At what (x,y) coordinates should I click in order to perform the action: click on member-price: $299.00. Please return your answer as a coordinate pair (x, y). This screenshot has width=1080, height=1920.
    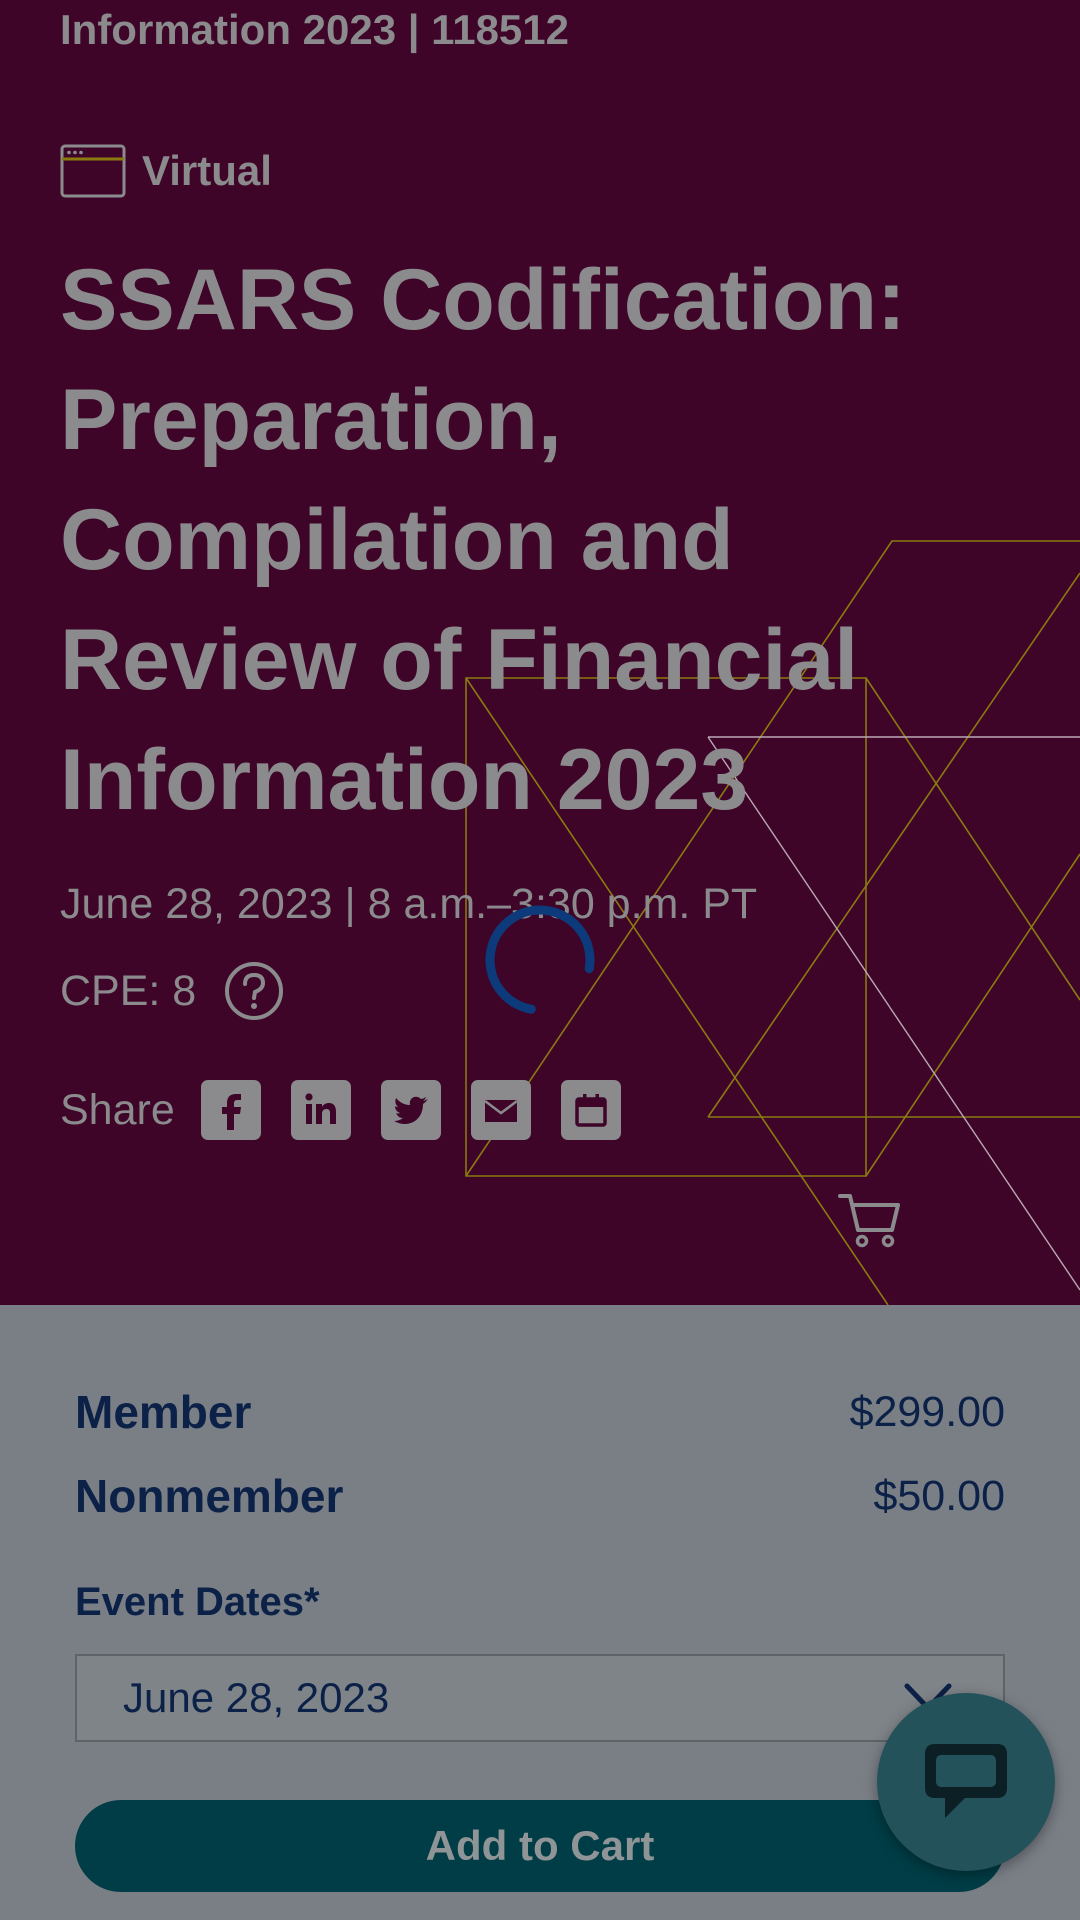
    Looking at the image, I should click on (927, 1411).